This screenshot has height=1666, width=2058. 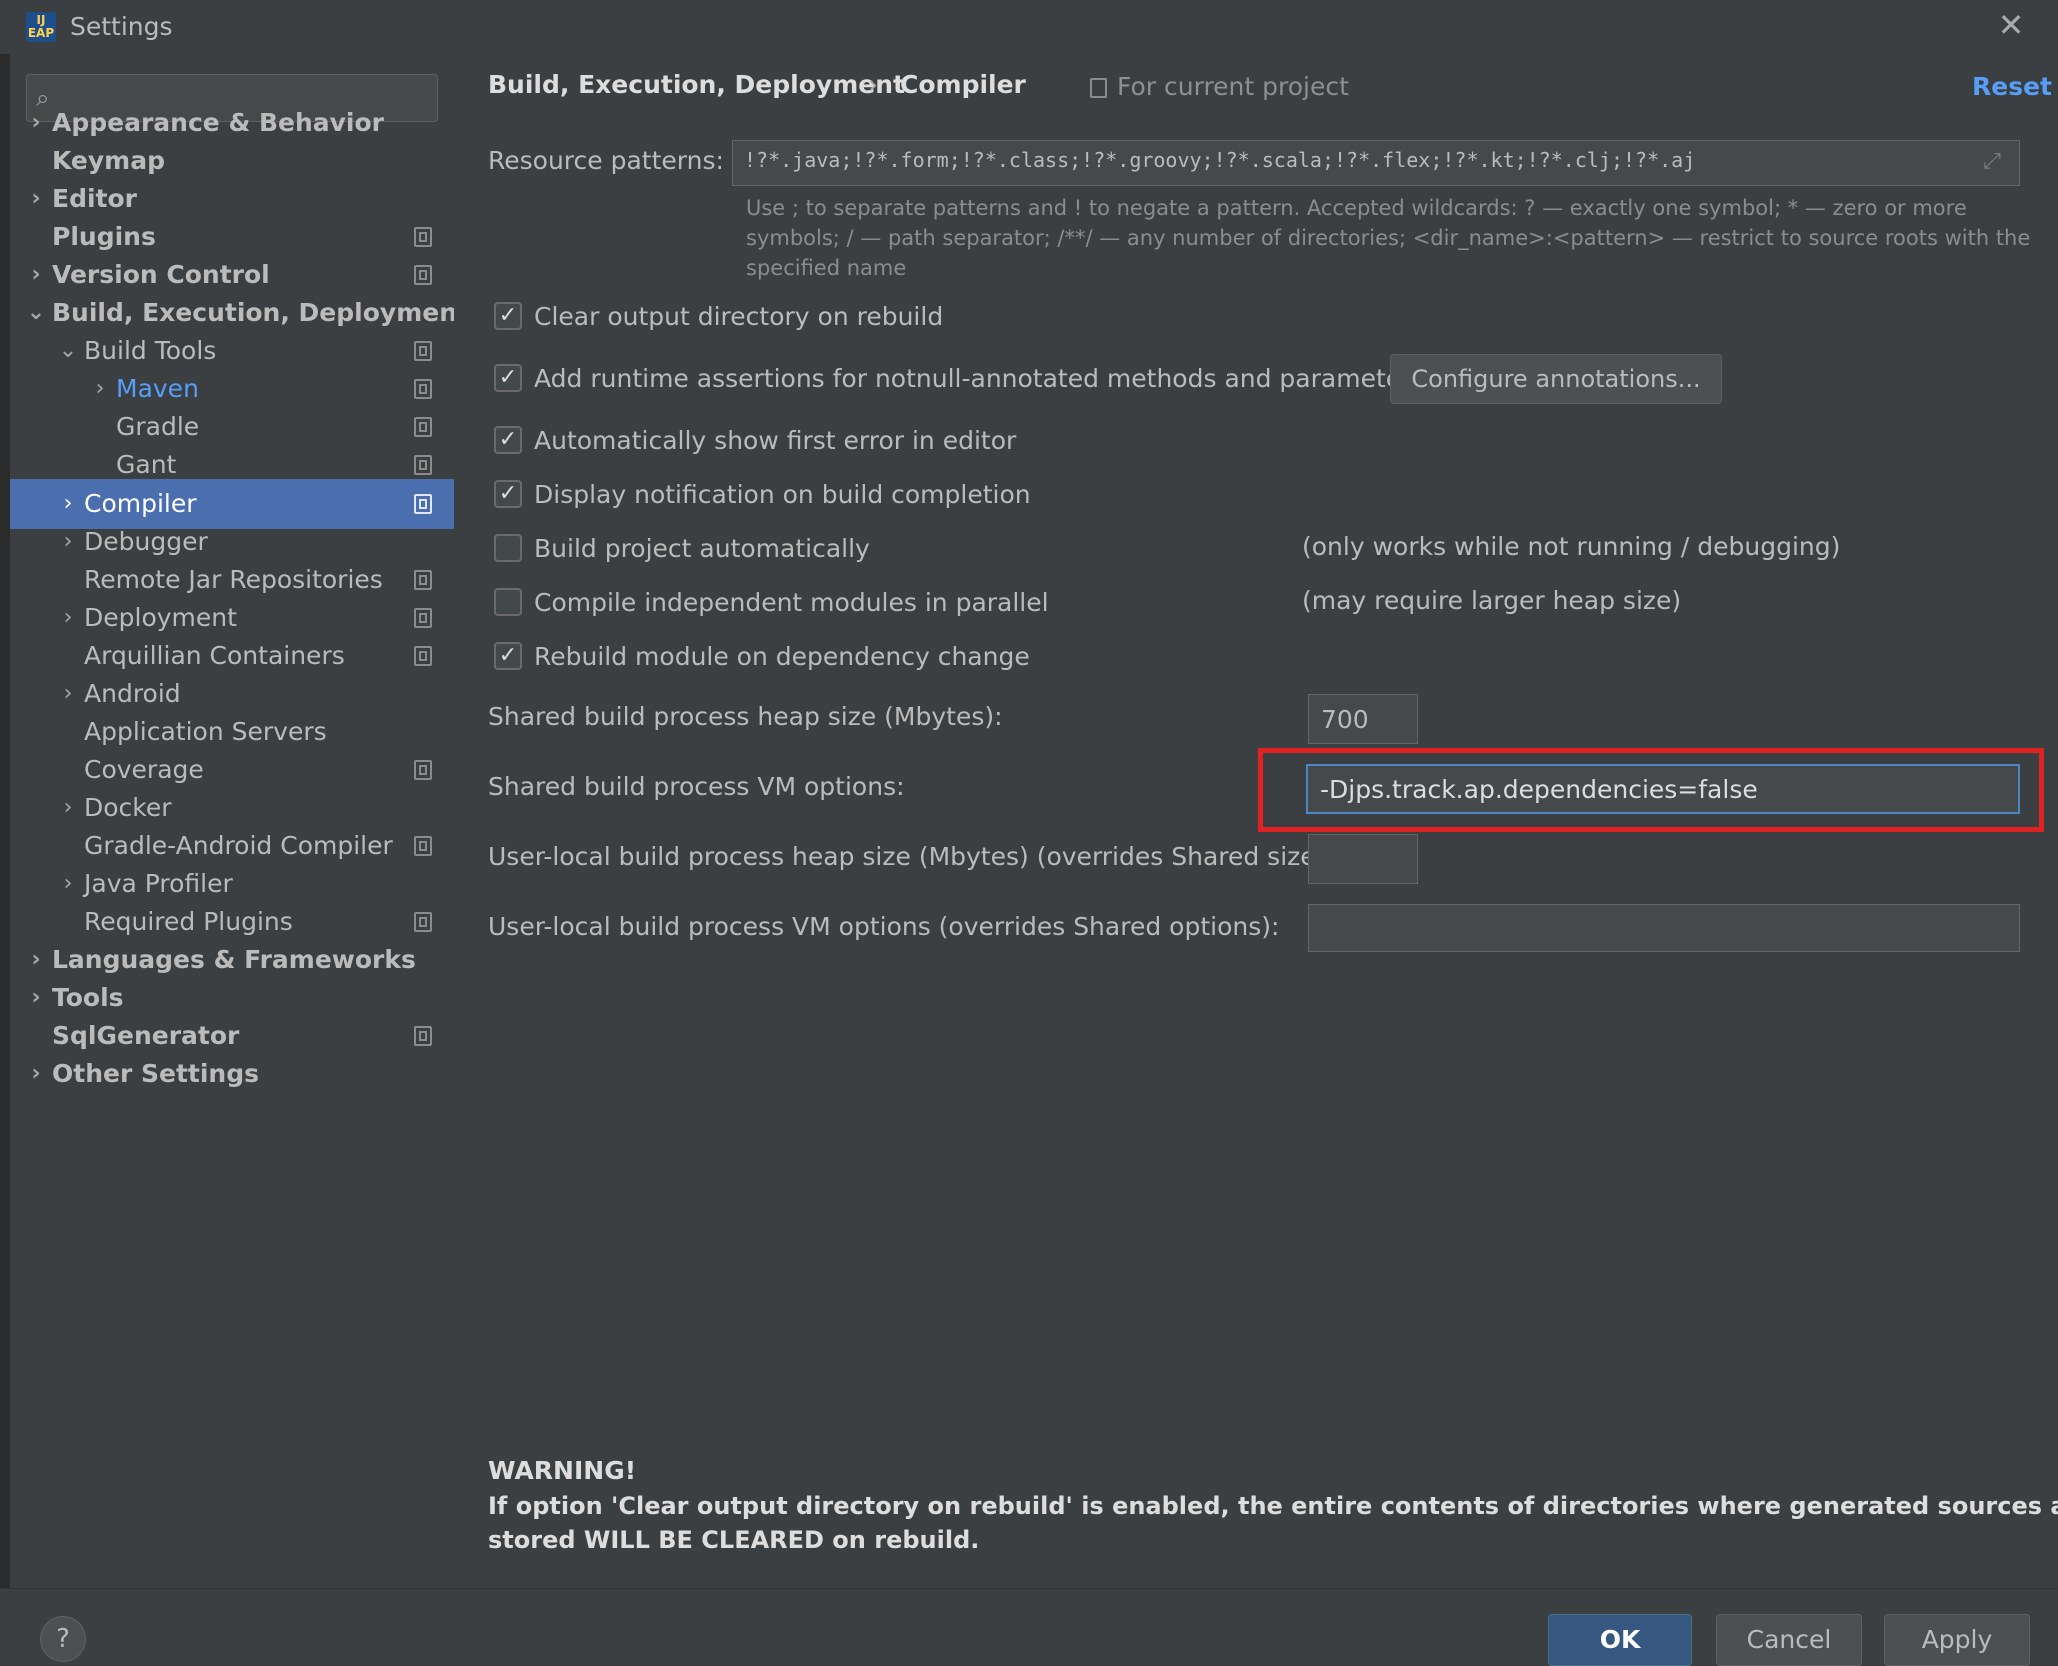 What do you see at coordinates (1651, 790) in the screenshot?
I see `annotation-highlight-box` at bounding box center [1651, 790].